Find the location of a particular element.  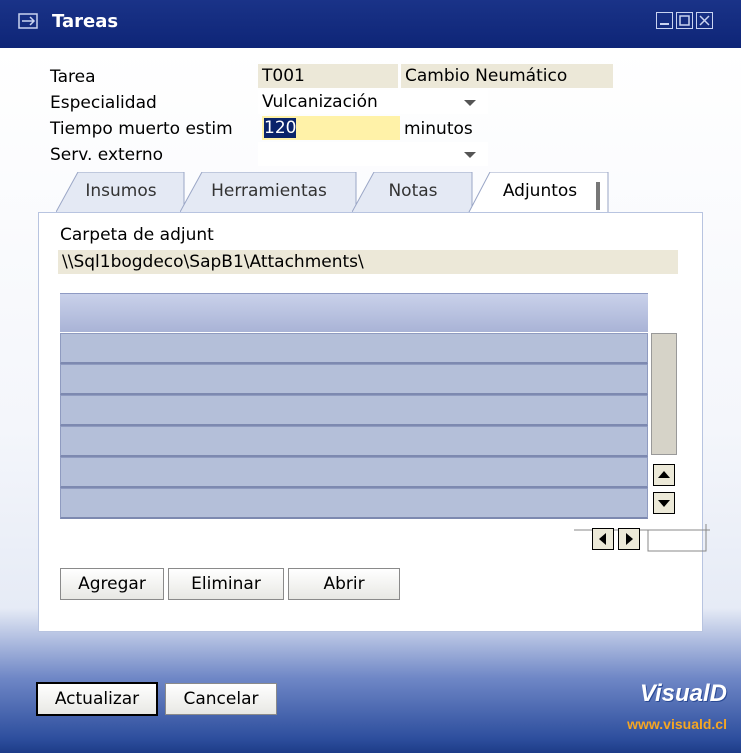

tab-notas: Notas is located at coordinates (413, 192).